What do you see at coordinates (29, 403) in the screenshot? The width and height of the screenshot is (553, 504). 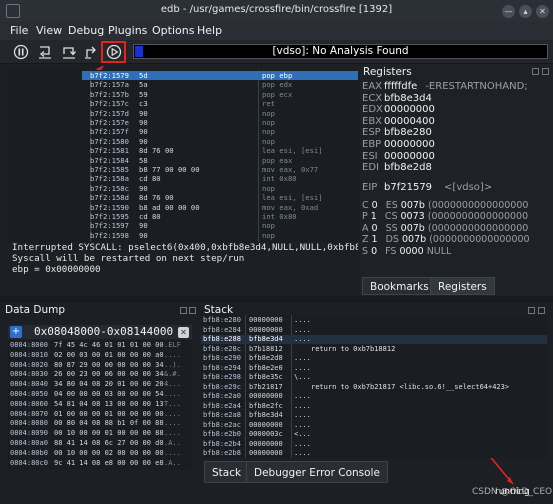 I see `dump-address: 0804:8060` at bounding box center [29, 403].